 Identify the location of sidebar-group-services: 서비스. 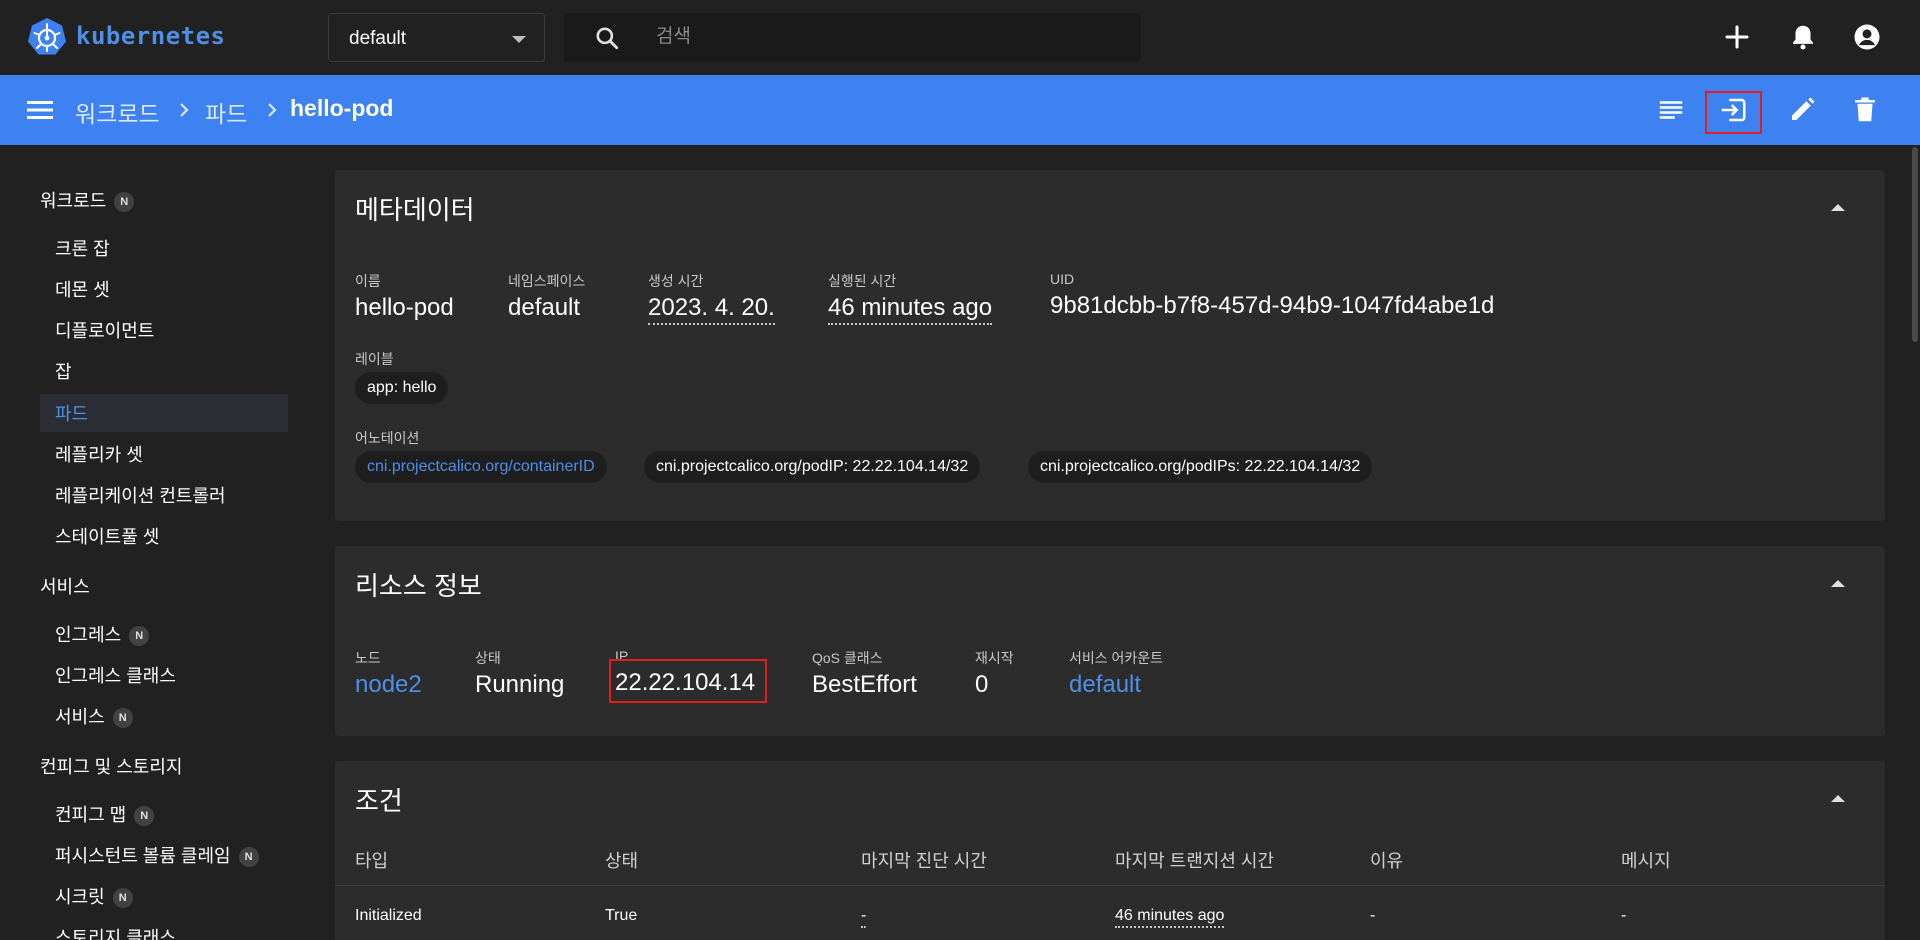
(65, 586).